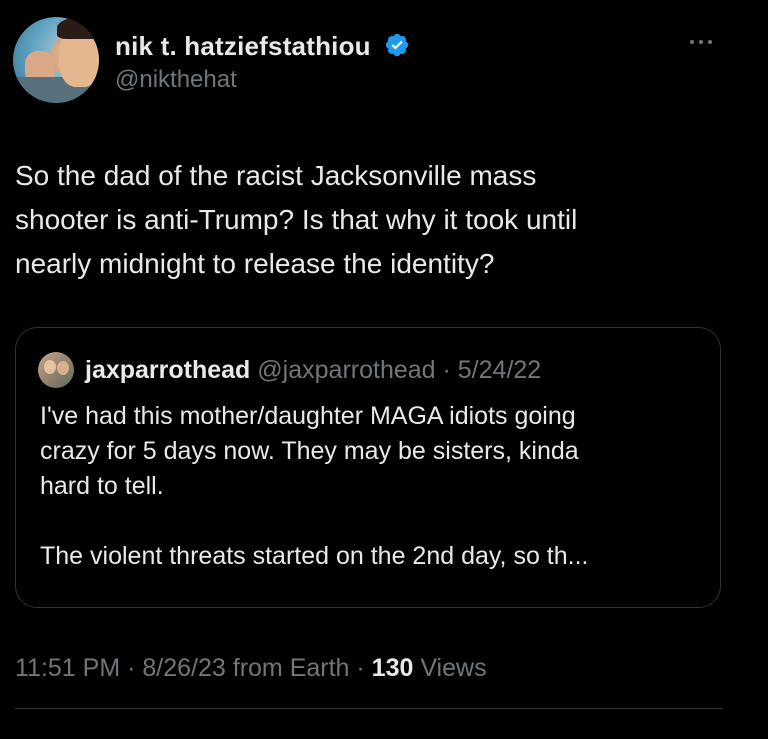  What do you see at coordinates (450, 668) in the screenshot?
I see `views-label: Views` at bounding box center [450, 668].